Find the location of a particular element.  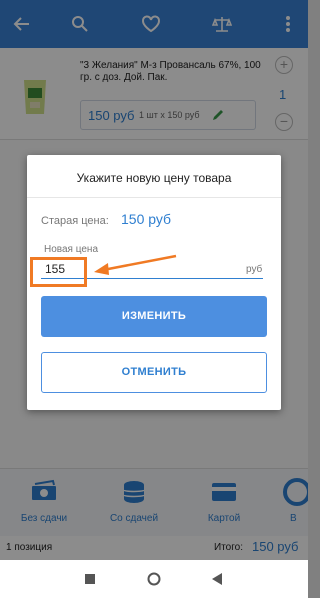

dialog-divider is located at coordinates (154, 197).